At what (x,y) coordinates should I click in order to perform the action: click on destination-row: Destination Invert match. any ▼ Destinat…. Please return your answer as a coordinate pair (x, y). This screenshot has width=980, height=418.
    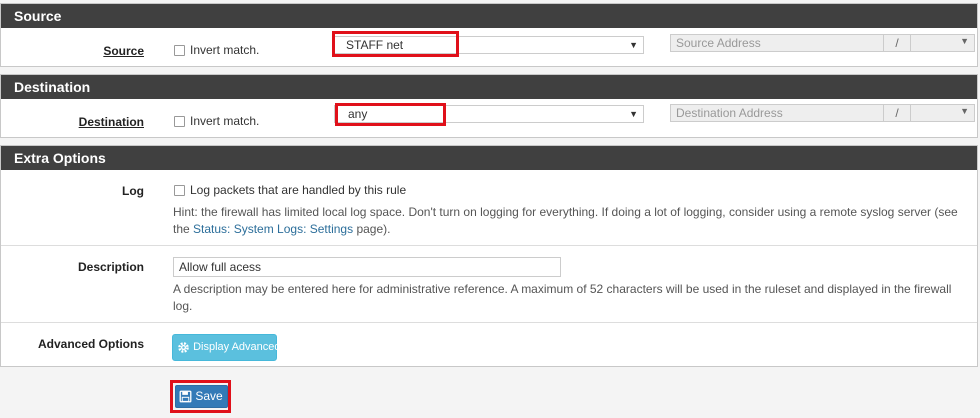
    Looking at the image, I should click on (489, 118).